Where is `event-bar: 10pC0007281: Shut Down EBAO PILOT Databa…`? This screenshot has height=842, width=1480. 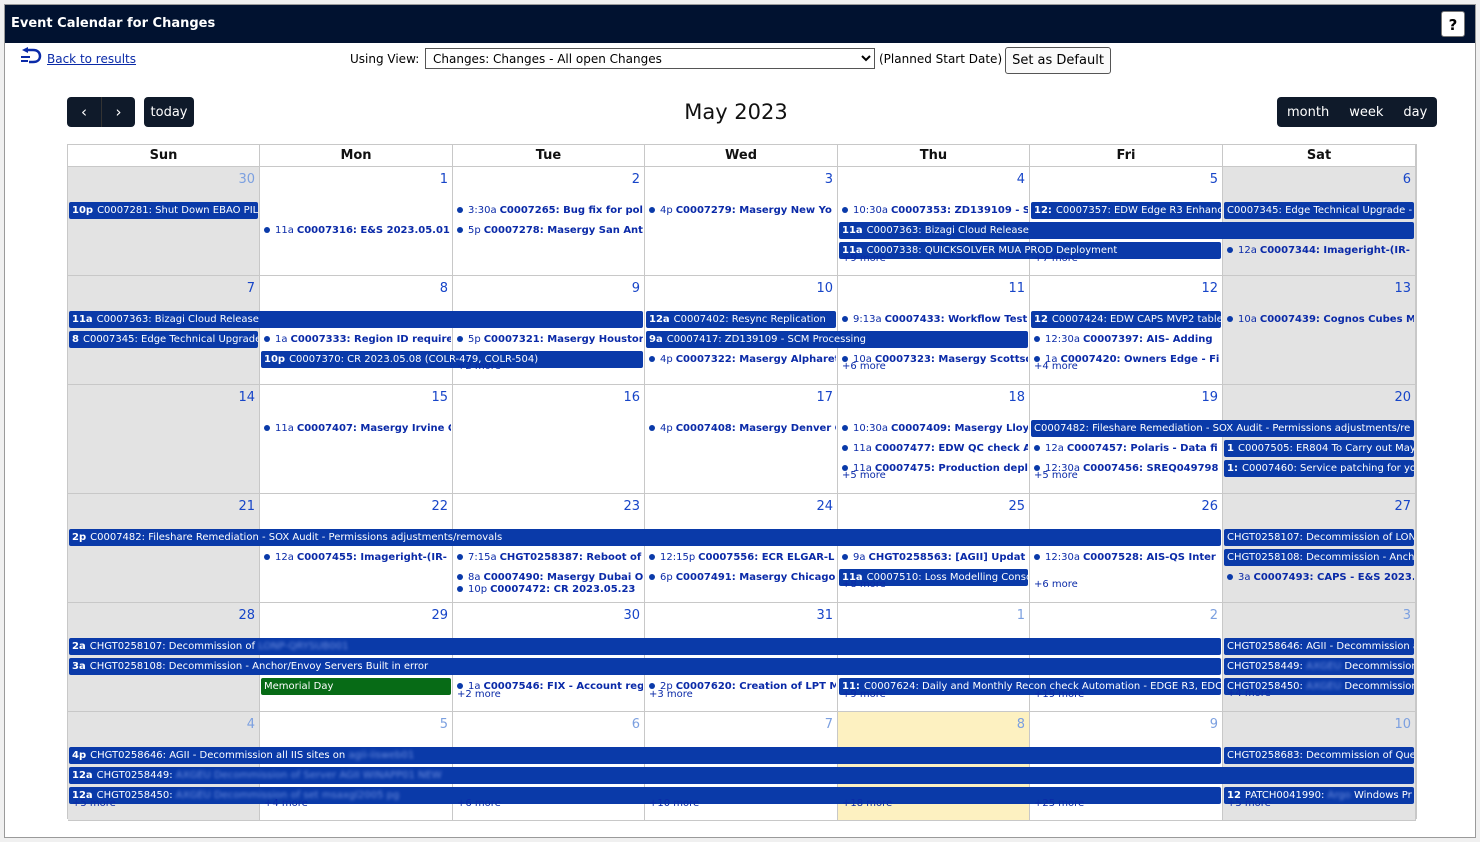
event-bar: 10pC0007281: Shut Down EBAO PILOT Databa… is located at coordinates (163, 210).